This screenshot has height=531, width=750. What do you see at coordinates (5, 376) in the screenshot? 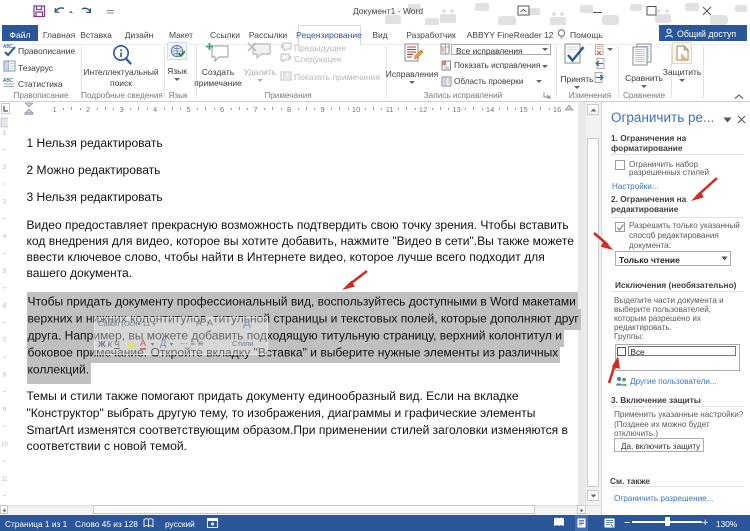
I see `svg-text: 8` at bounding box center [5, 376].